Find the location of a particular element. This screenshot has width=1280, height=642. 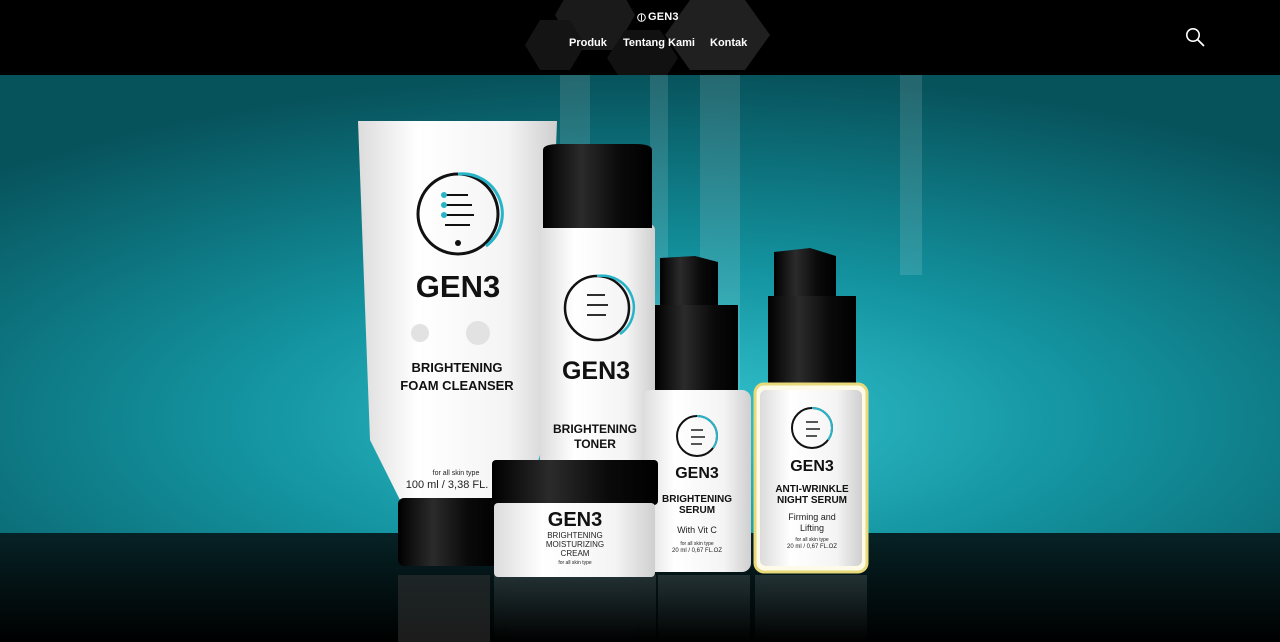

night-serum-volume: 20 ml / 0,67 FL.OZ is located at coordinates (812, 547).